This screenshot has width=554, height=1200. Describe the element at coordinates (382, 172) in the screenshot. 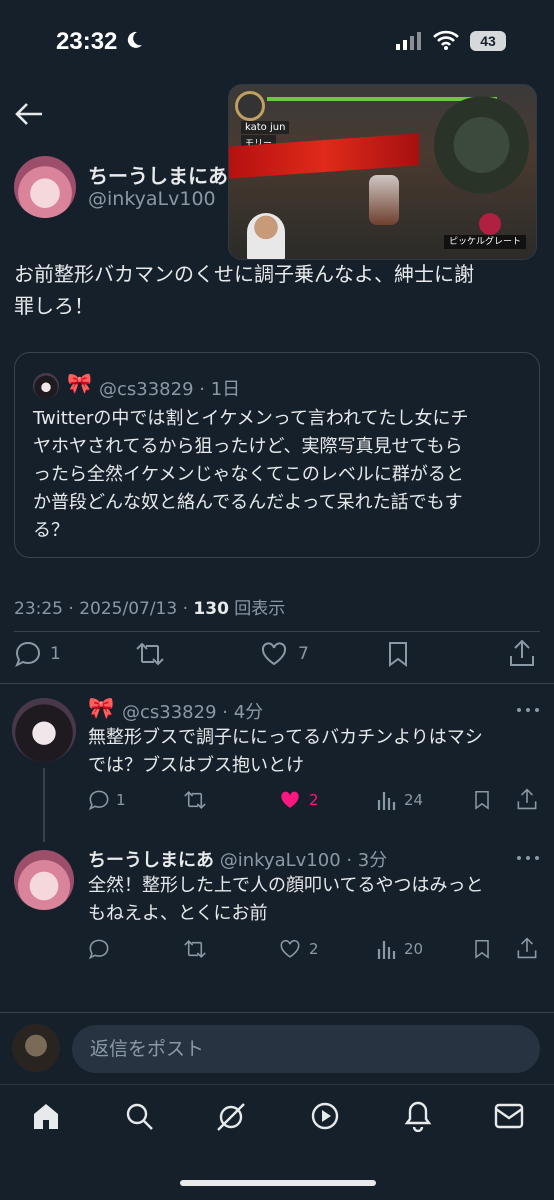

I see `video-overlay: kato jun モリー ピッケルグレート` at that location.